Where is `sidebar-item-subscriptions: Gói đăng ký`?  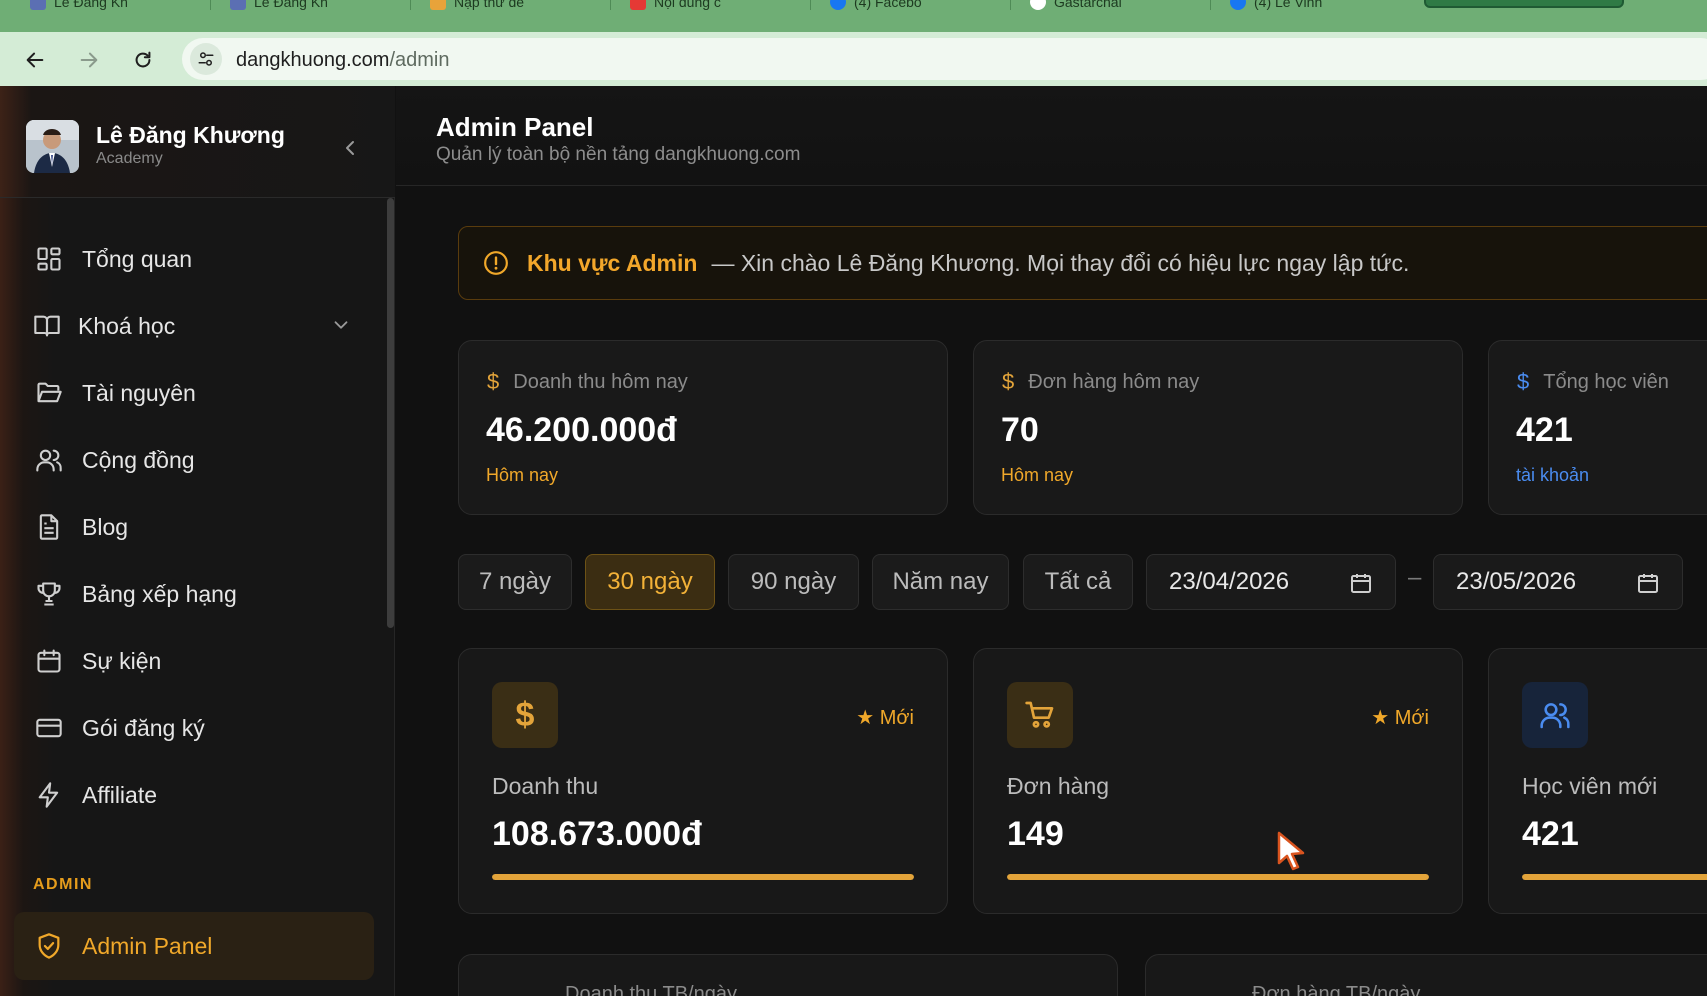
sidebar-item-subscriptions: Gói đăng ký is located at coordinates (194, 728).